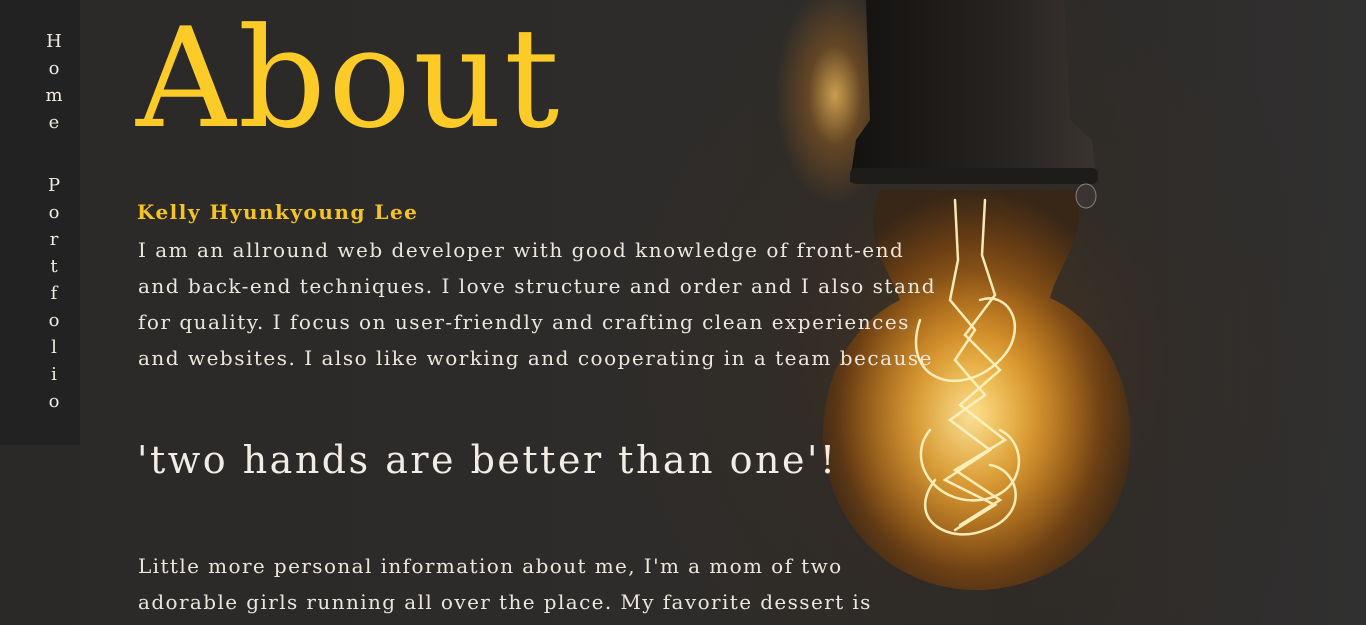 This screenshot has height=625, width=1366. What do you see at coordinates (487, 460) in the screenshot?
I see `quote-text: 'two hands are better than one'!` at bounding box center [487, 460].